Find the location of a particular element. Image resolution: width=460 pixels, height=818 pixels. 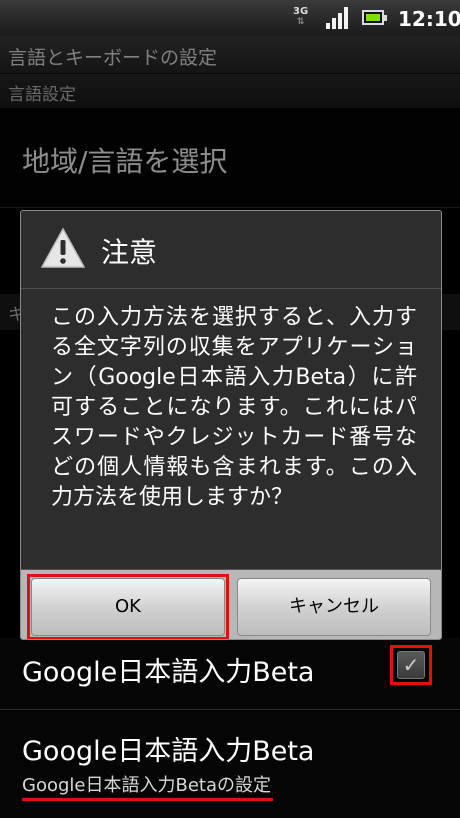

warning-icon is located at coordinates (63, 247).